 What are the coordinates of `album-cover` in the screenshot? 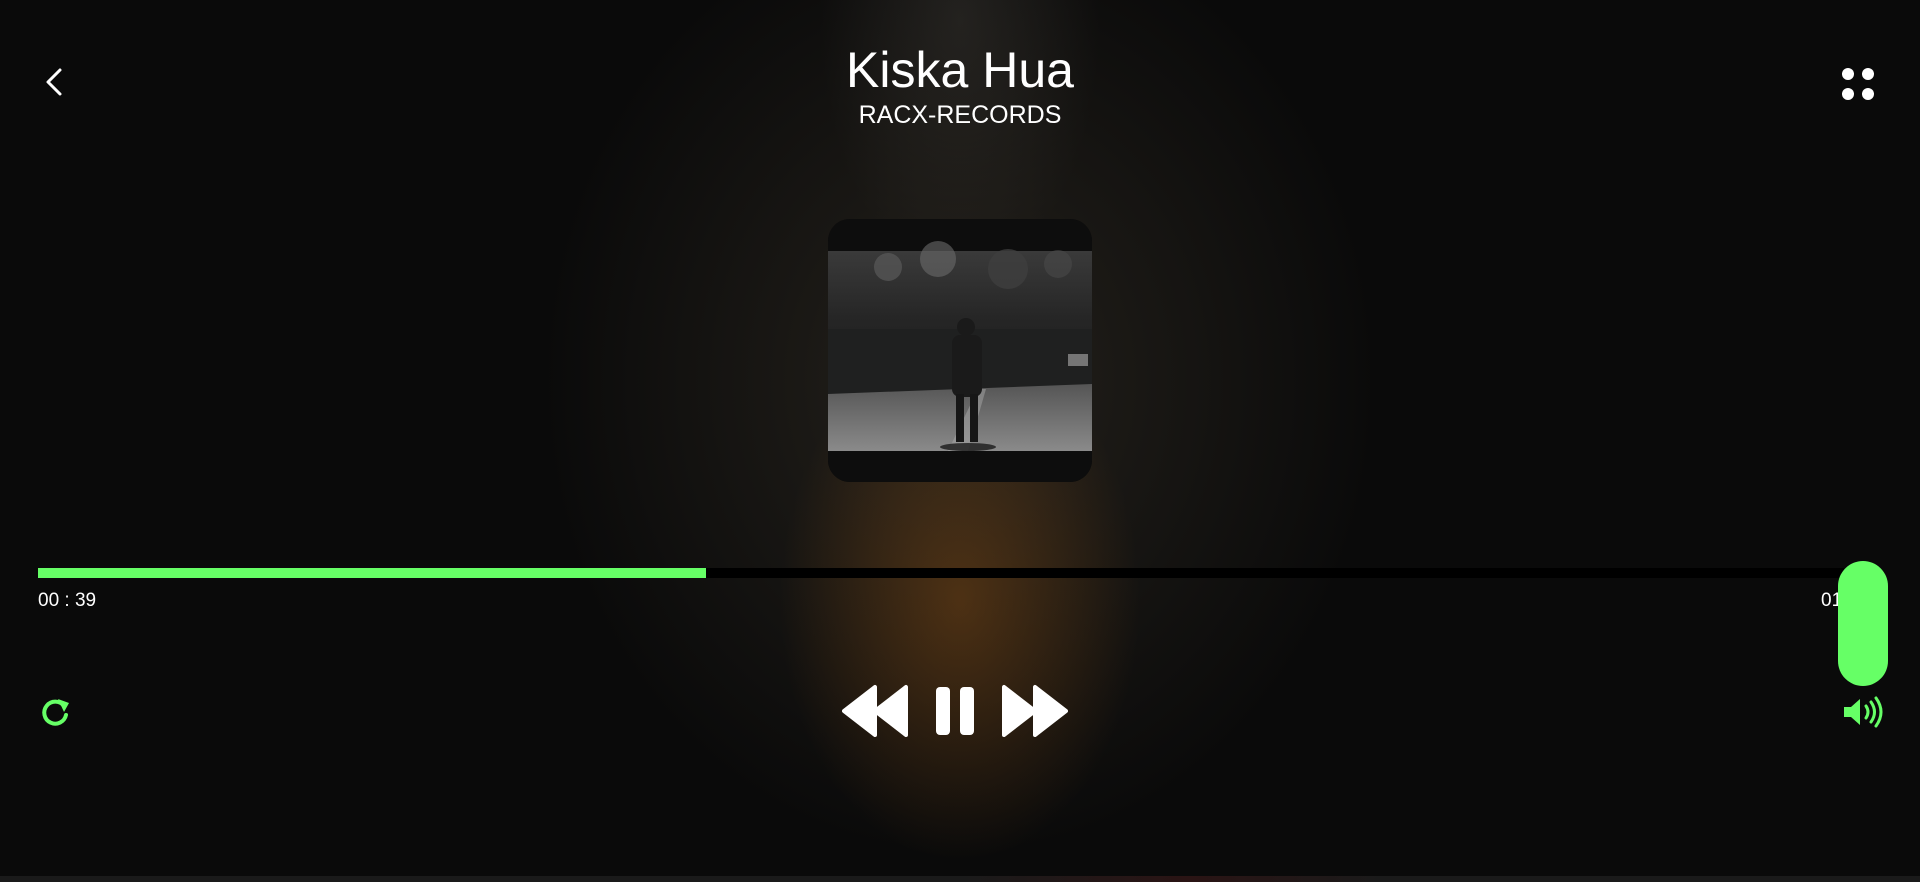 It's located at (960, 350).